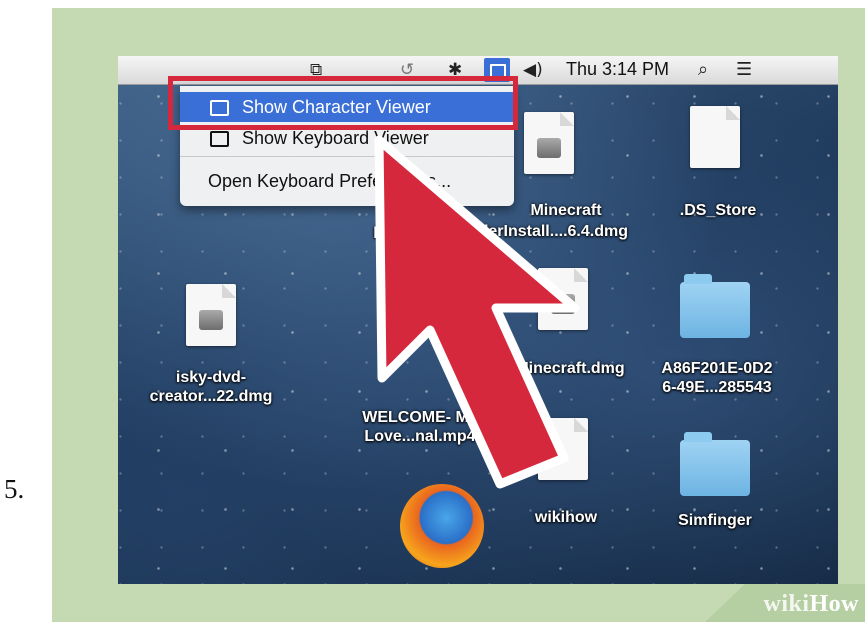  Describe the element at coordinates (811, 604) in the screenshot. I see `wikihow-watermark: wikiHow` at that location.